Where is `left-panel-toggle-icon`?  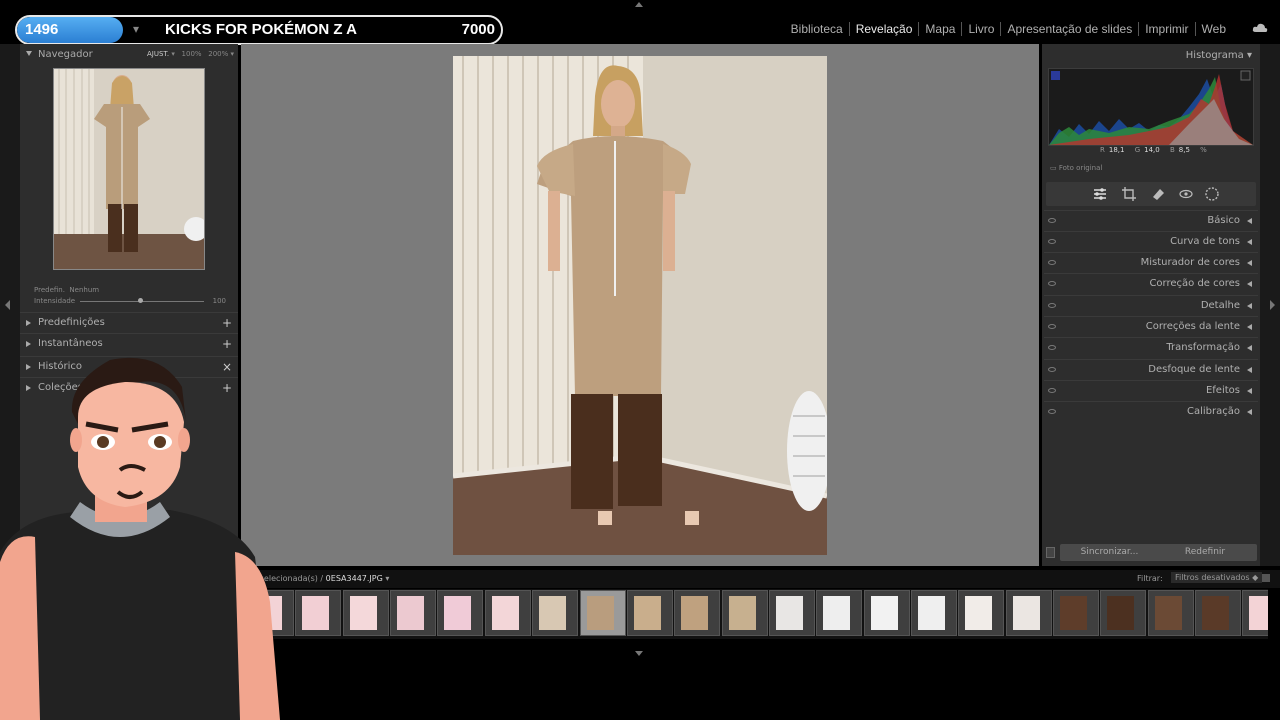 left-panel-toggle-icon is located at coordinates (8, 305).